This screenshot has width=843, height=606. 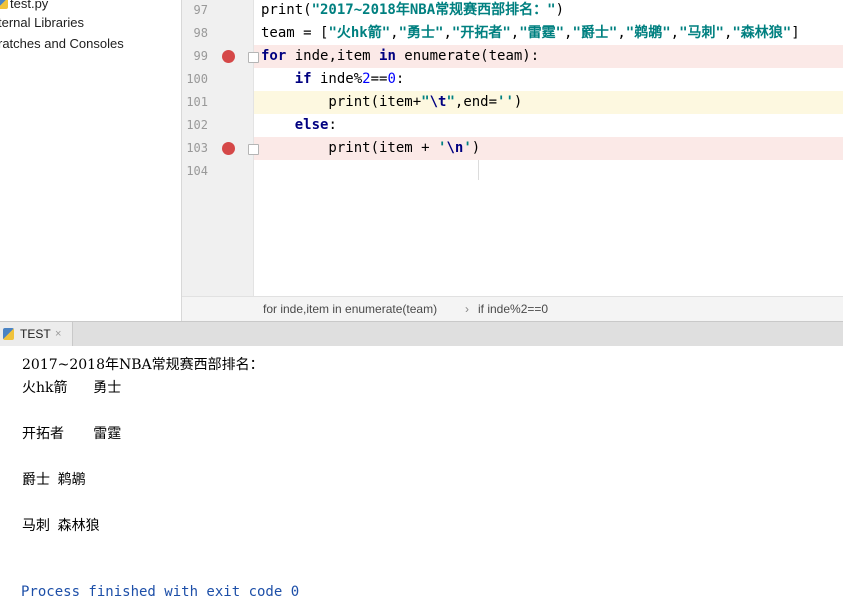 I want to click on code-text: if inde%2==0:, so click(x=333, y=79).